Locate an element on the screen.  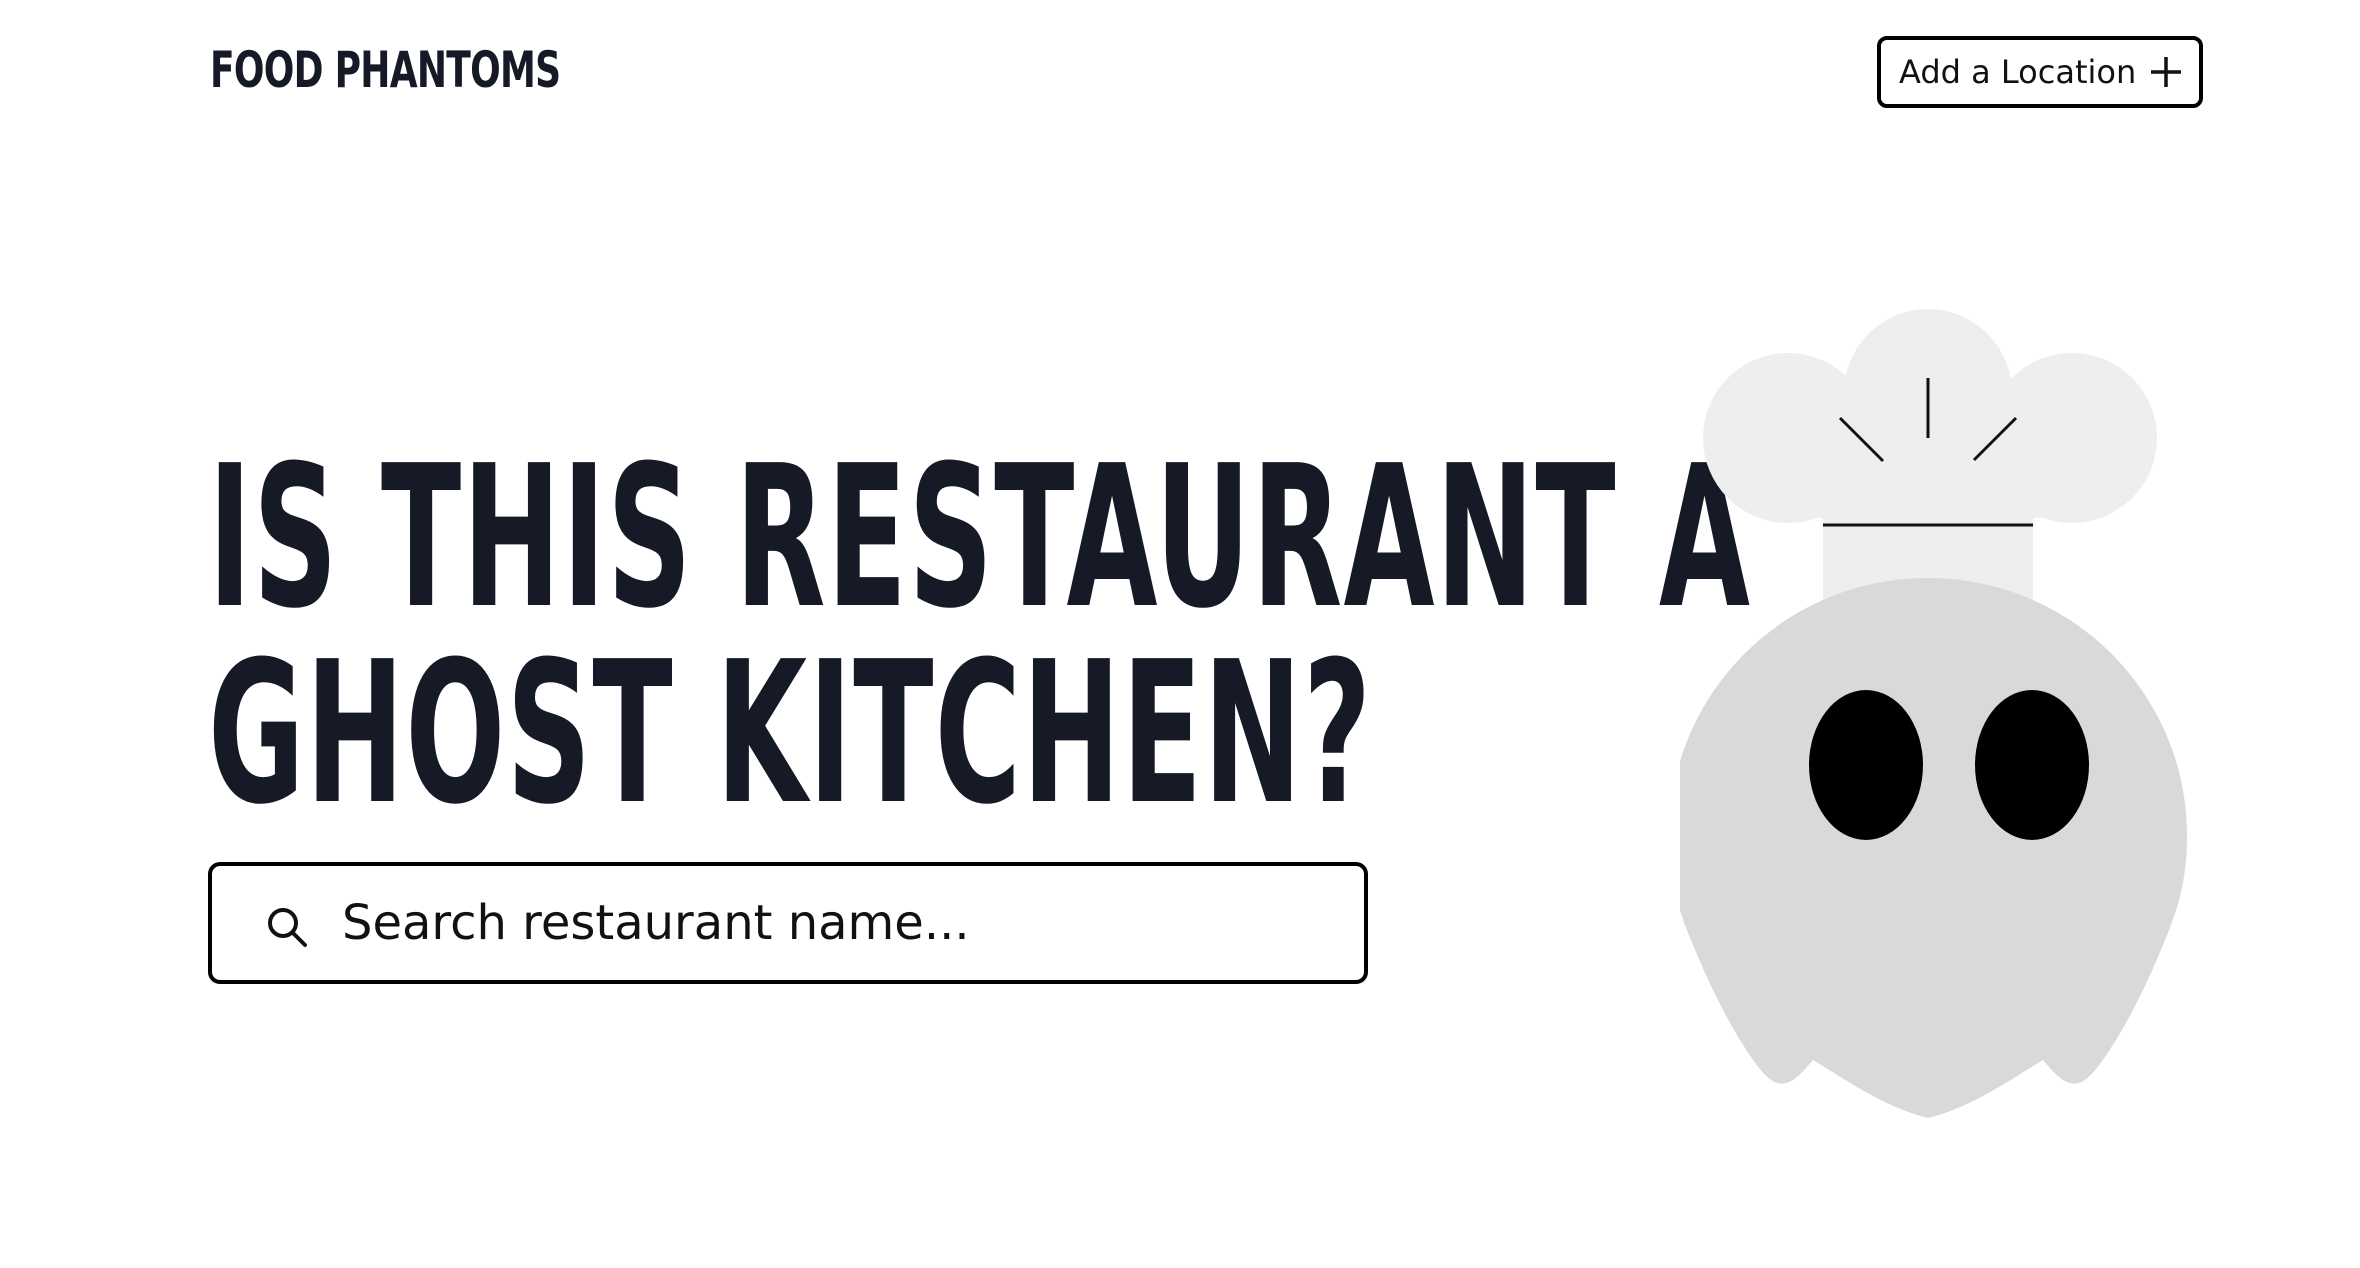
add-location-button: Add a Location is located at coordinates (2040, 72).